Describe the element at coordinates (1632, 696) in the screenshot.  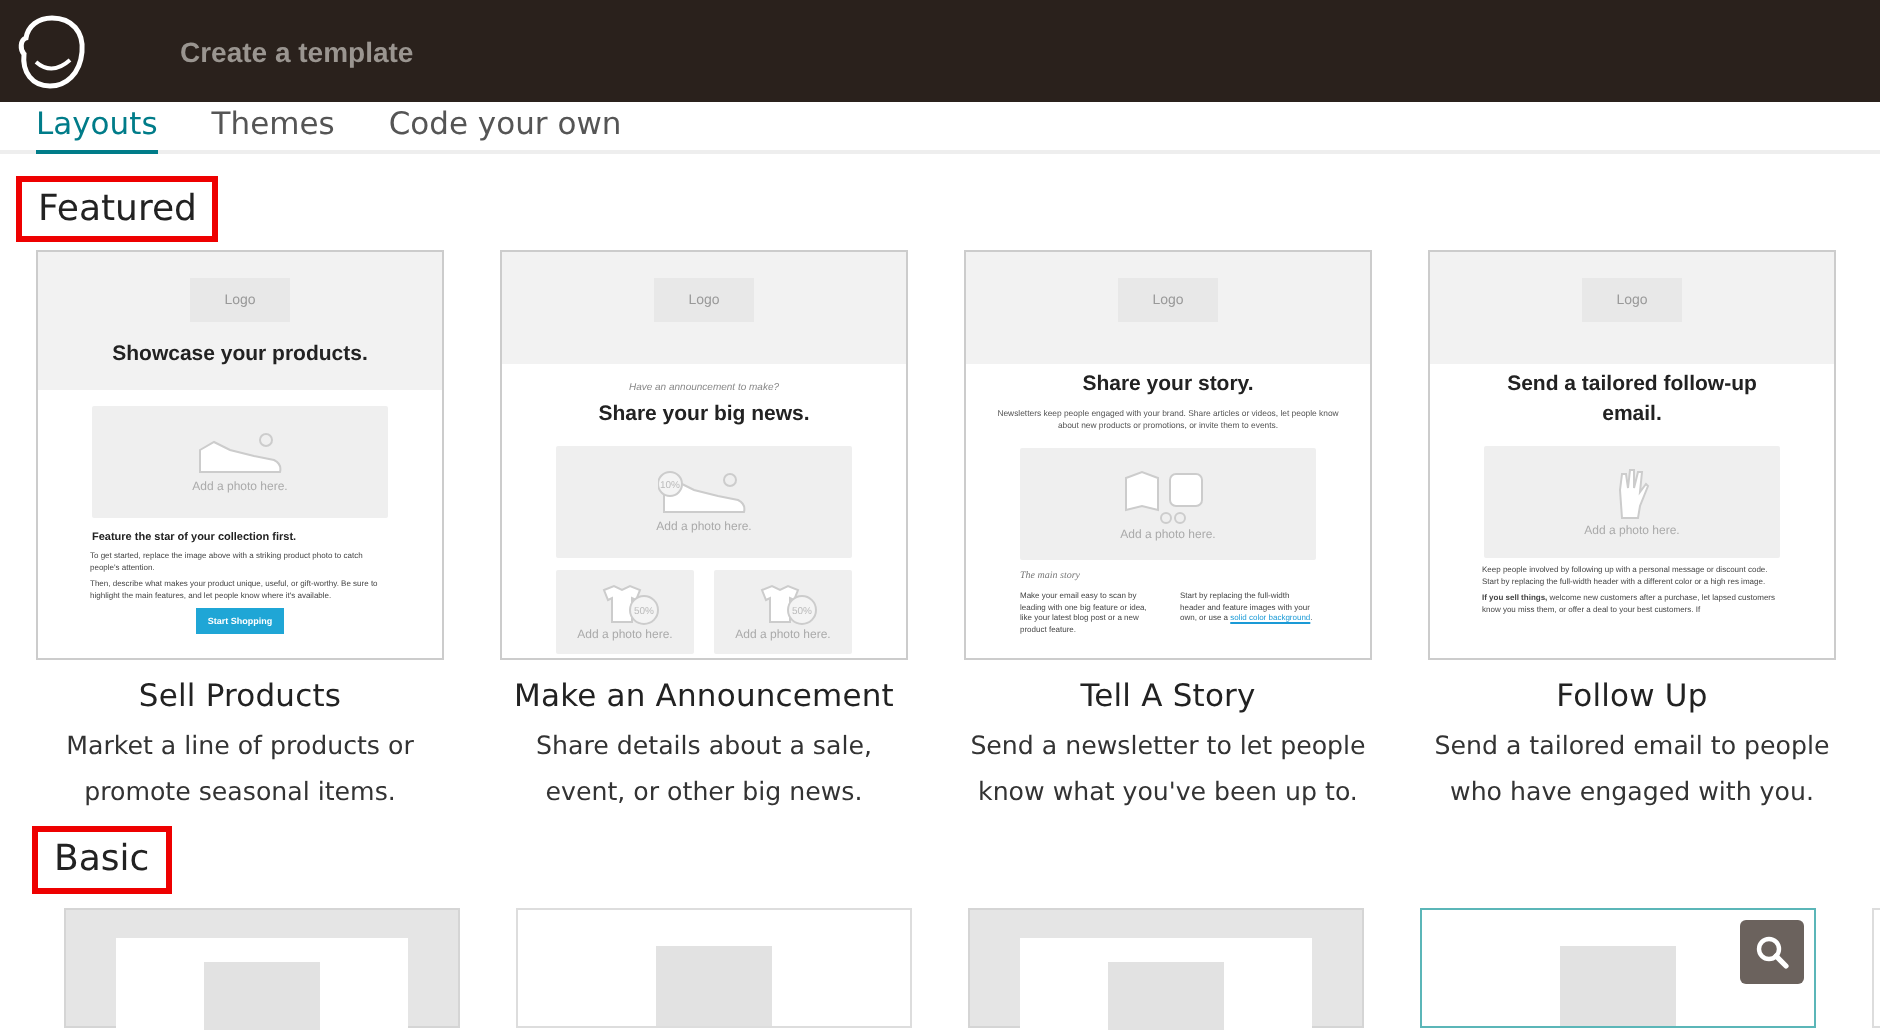
I see `template-name: Follow Up` at that location.